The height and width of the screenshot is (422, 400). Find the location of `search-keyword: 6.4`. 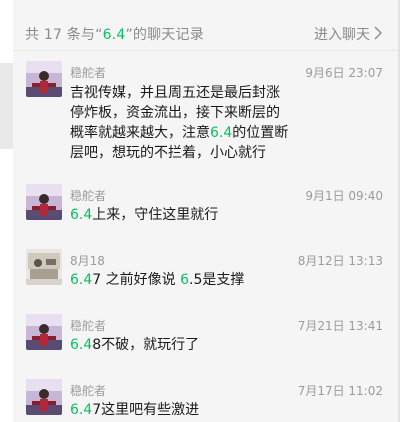

search-keyword: 6.4 is located at coordinates (114, 35).